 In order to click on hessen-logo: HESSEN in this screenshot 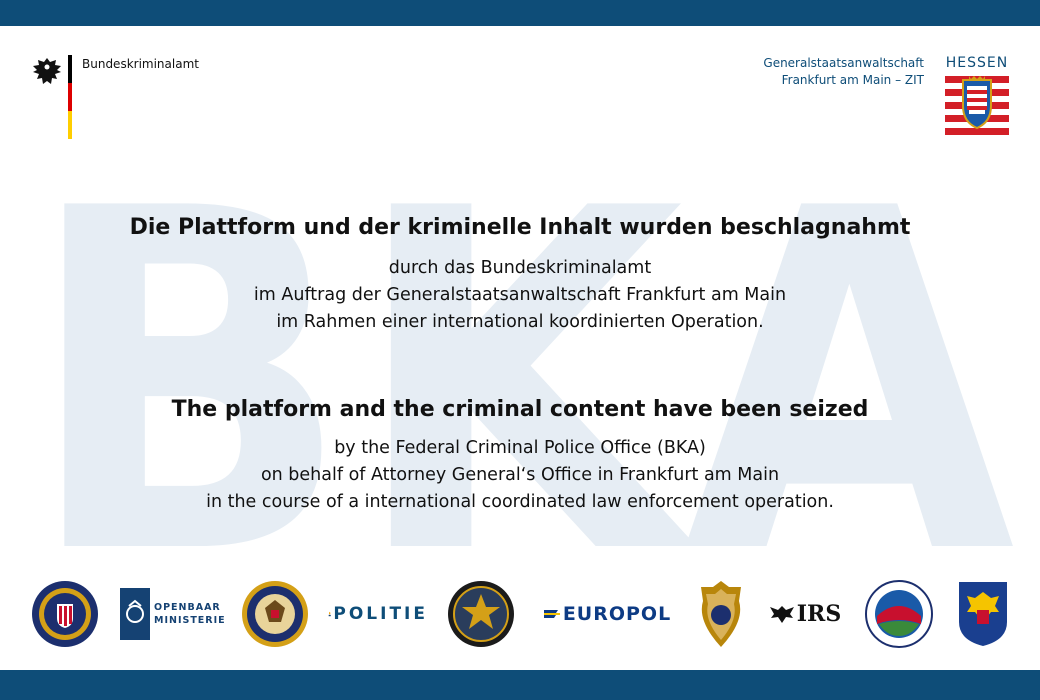, I will do `click(977, 95)`.